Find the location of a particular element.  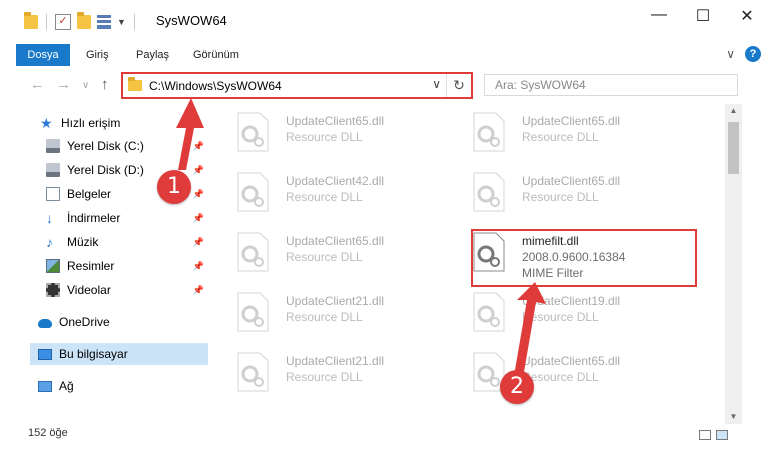

pictures-icon is located at coordinates (53, 266).